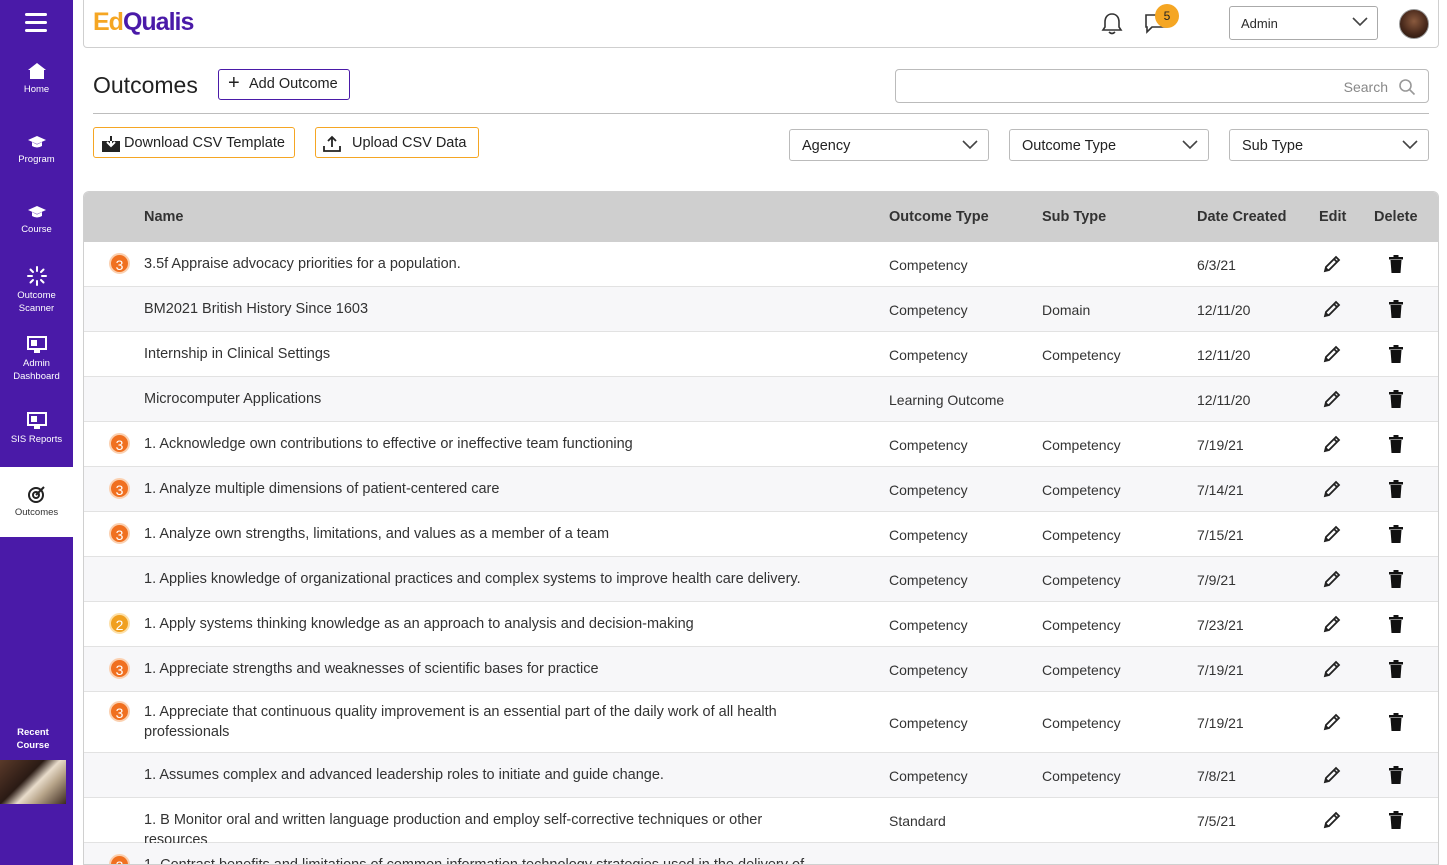  What do you see at coordinates (36, 150) in the screenshot?
I see `sidebar-item-program: Program` at bounding box center [36, 150].